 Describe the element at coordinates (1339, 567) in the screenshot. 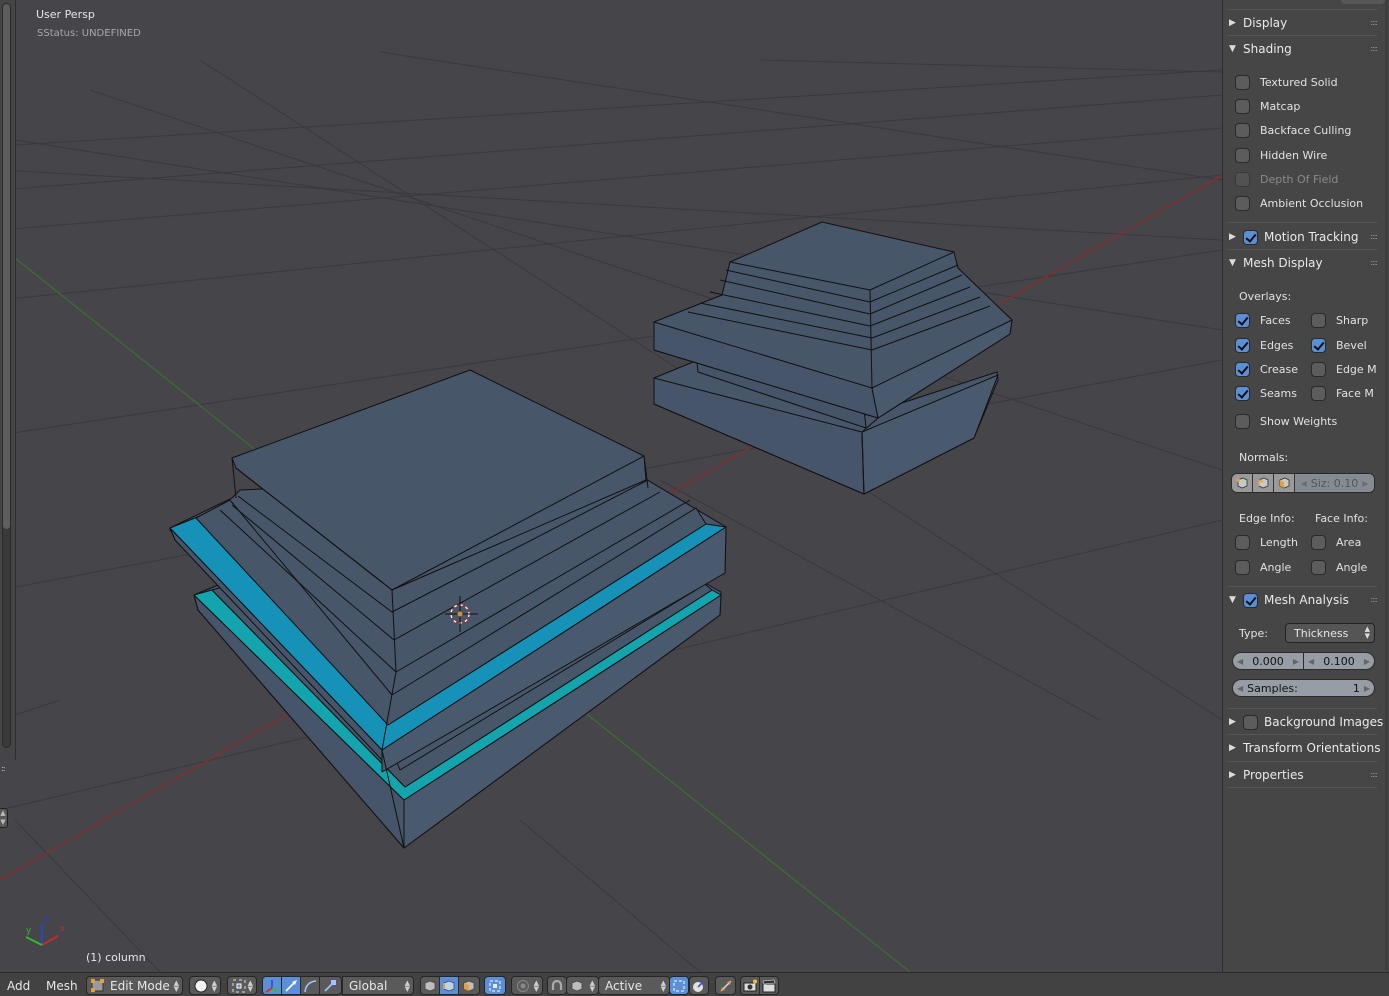

I see `checkbox-face-angle: Angle` at that location.